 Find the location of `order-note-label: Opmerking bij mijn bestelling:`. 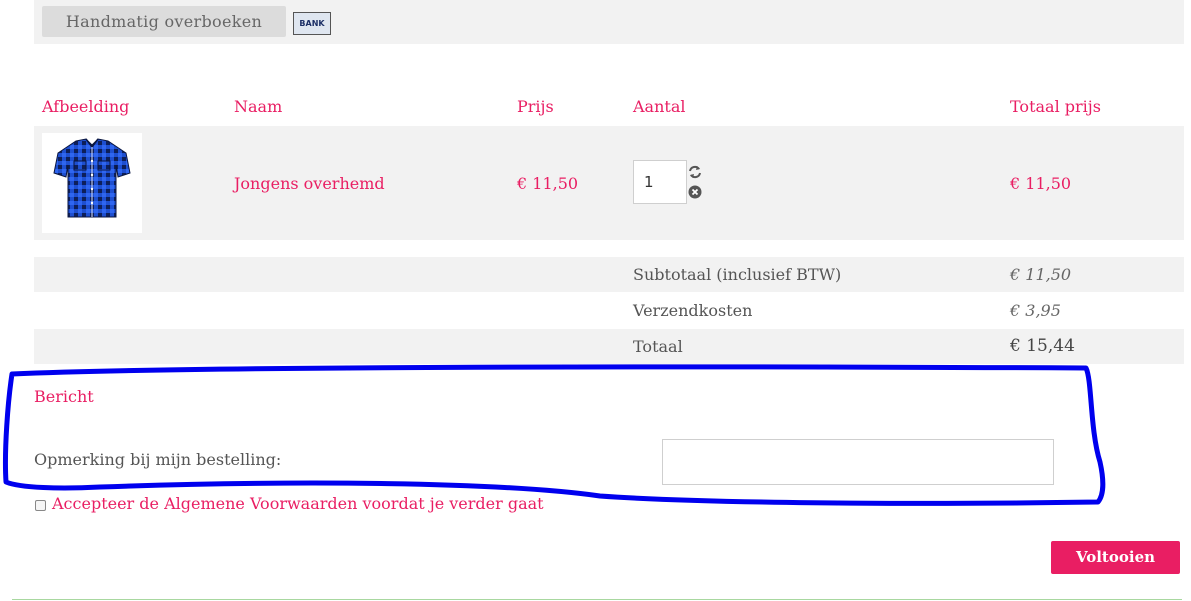

order-note-label: Opmerking bij mijn bestelling: is located at coordinates (158, 459).